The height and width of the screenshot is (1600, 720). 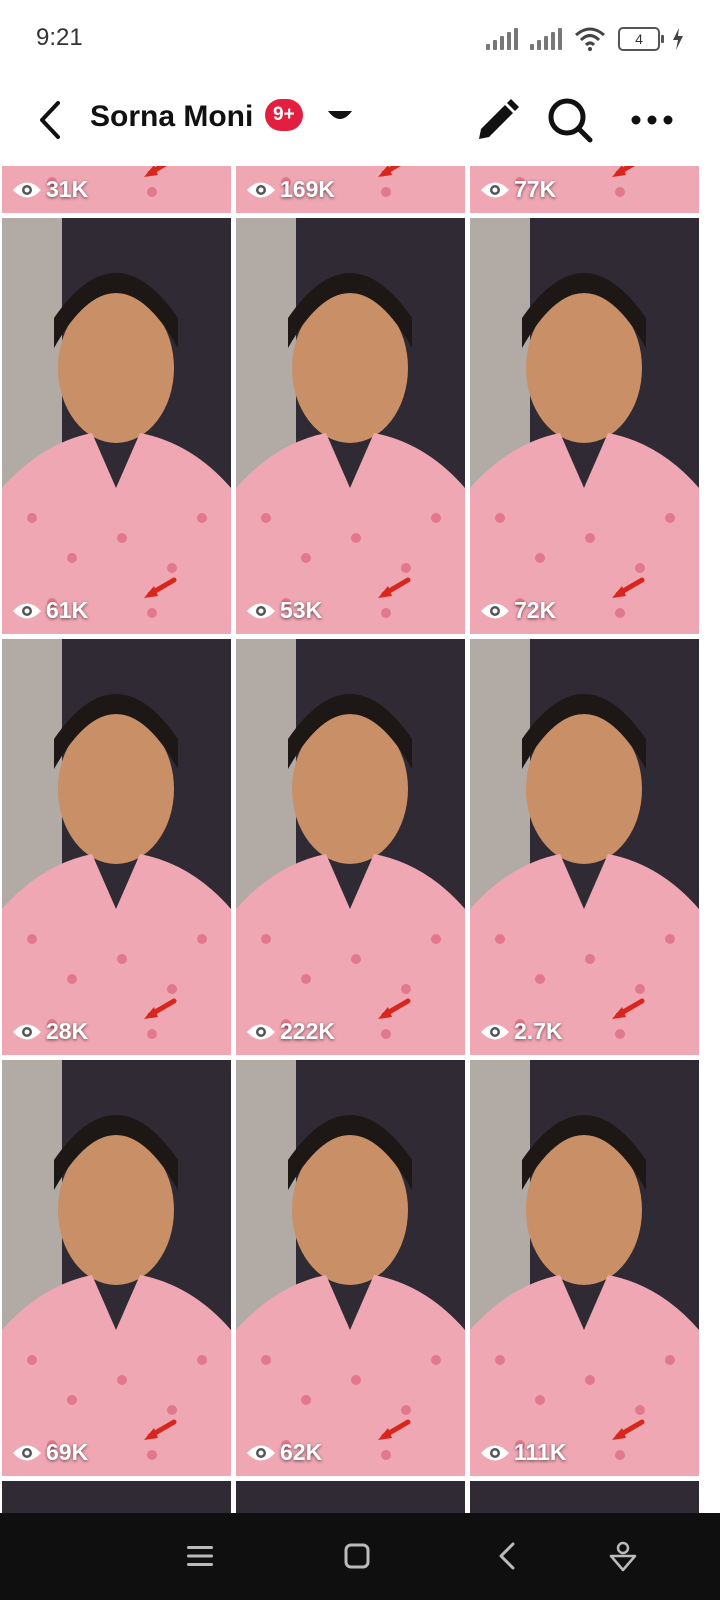 I want to click on search-icon, so click(x=570, y=120).